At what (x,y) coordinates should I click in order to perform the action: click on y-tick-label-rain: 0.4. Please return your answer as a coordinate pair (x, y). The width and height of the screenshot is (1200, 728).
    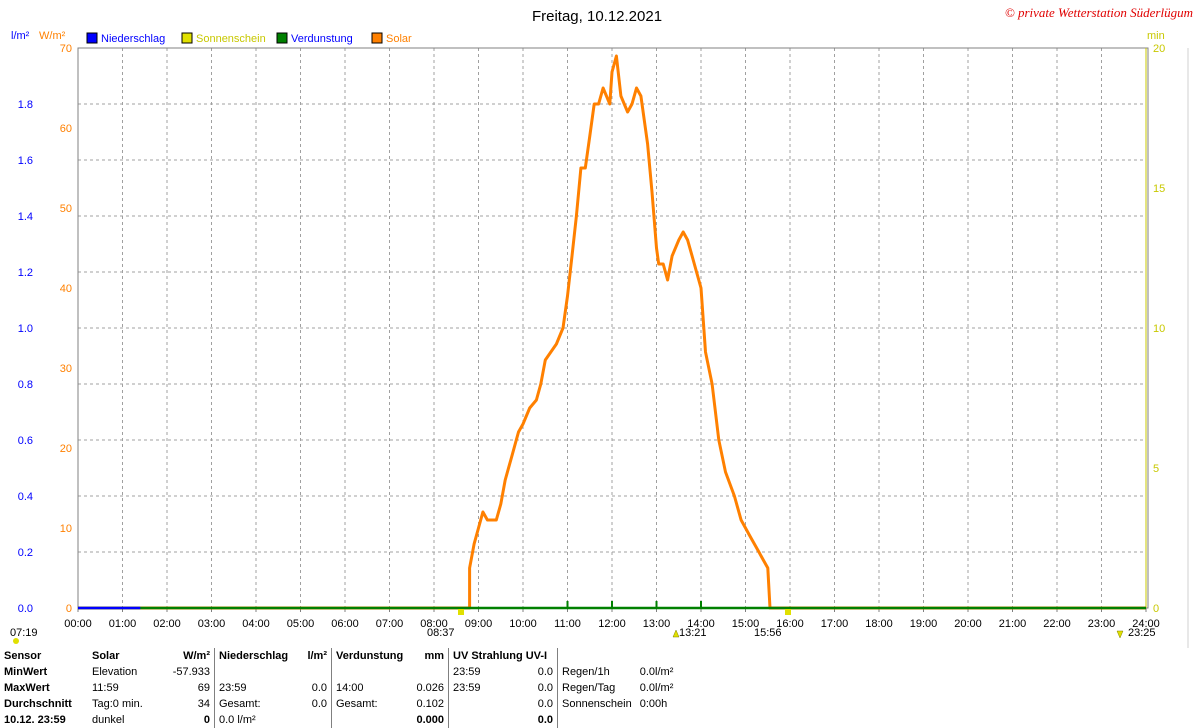
    Looking at the image, I should click on (25, 497).